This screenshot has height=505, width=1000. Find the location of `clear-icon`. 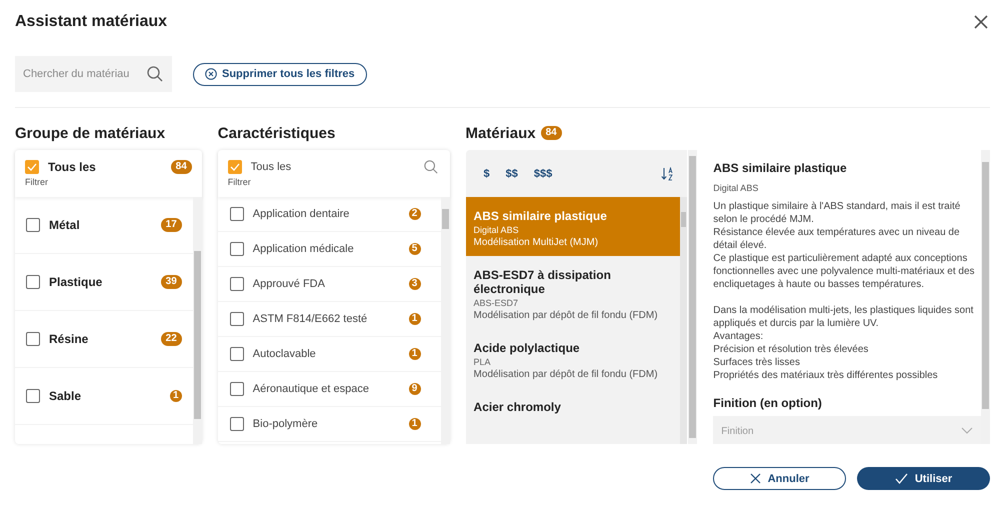

clear-icon is located at coordinates (211, 74).